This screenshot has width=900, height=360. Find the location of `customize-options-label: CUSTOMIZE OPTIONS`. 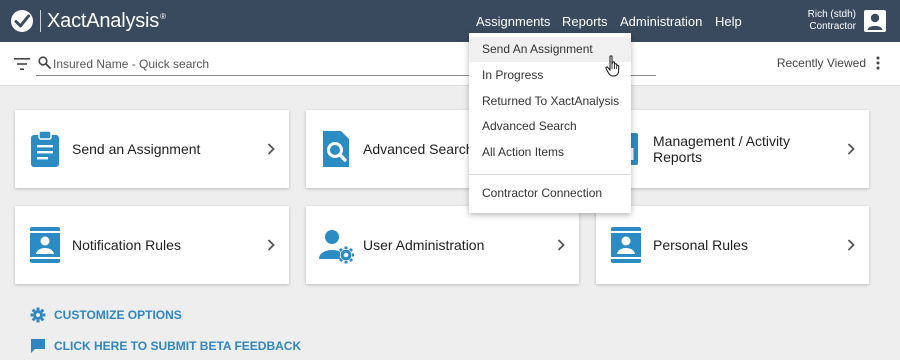

customize-options-label: CUSTOMIZE OPTIONS is located at coordinates (118, 315).